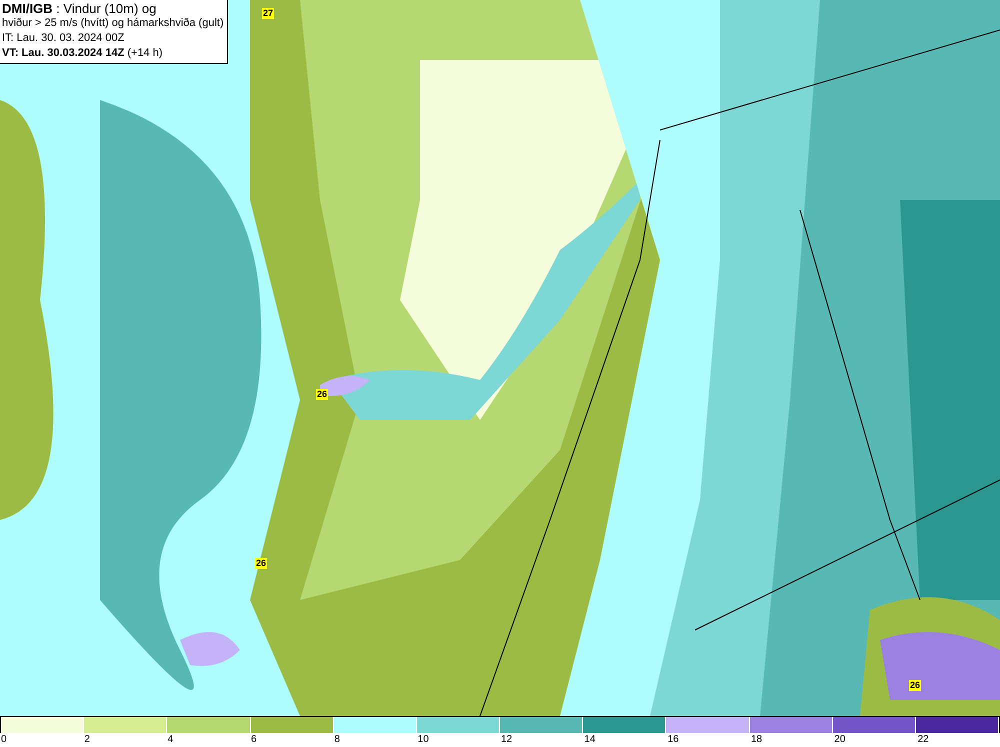 The width and height of the screenshot is (1000, 747). What do you see at coordinates (83, 53) in the screenshot?
I see `map-info-text: VT: Lau. 30.03.2024 14Z (+14 h)` at bounding box center [83, 53].